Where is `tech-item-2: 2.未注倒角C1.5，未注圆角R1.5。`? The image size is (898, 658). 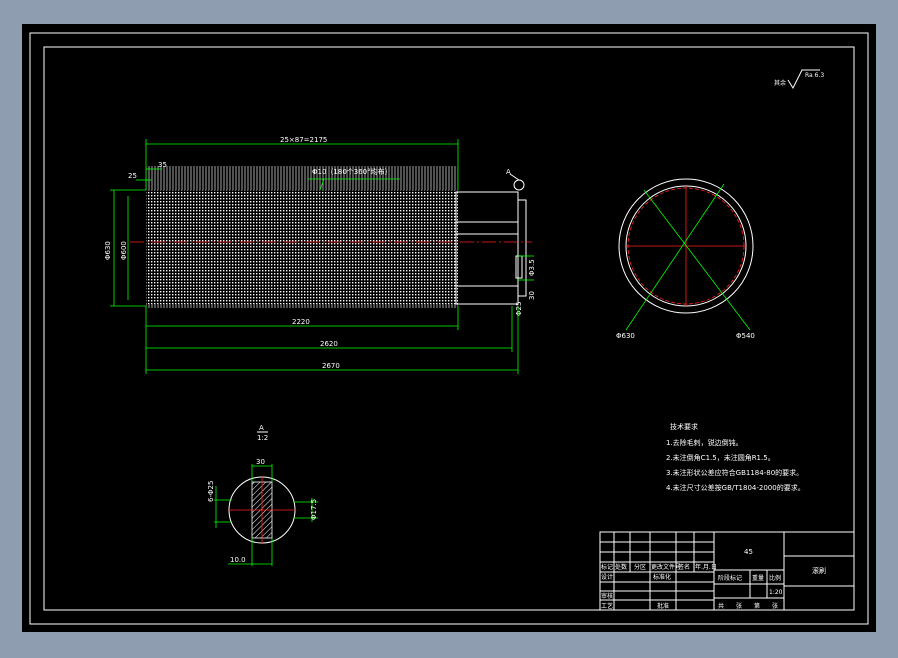
tech-item-2: 2.未注倒角C1.5，未注圆角R1.5。 is located at coordinates (720, 457).